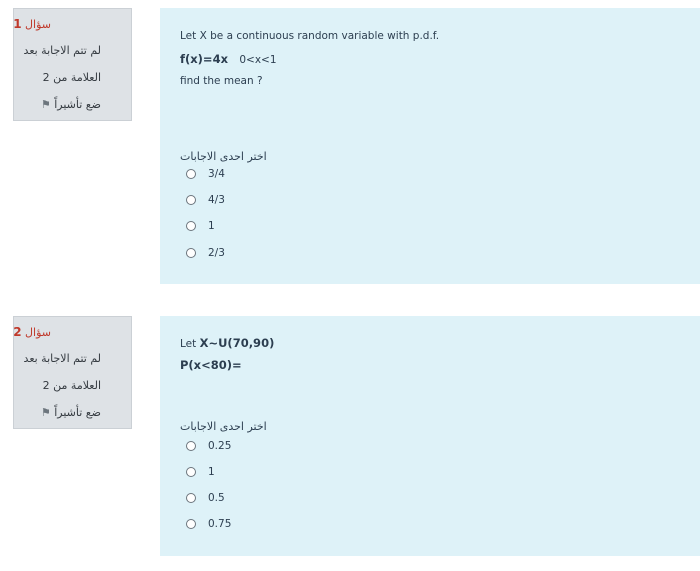 The height and width of the screenshot is (571, 700). Describe the element at coordinates (204, 59) in the screenshot. I see `pdf-formula: f(x)=4x` at that location.